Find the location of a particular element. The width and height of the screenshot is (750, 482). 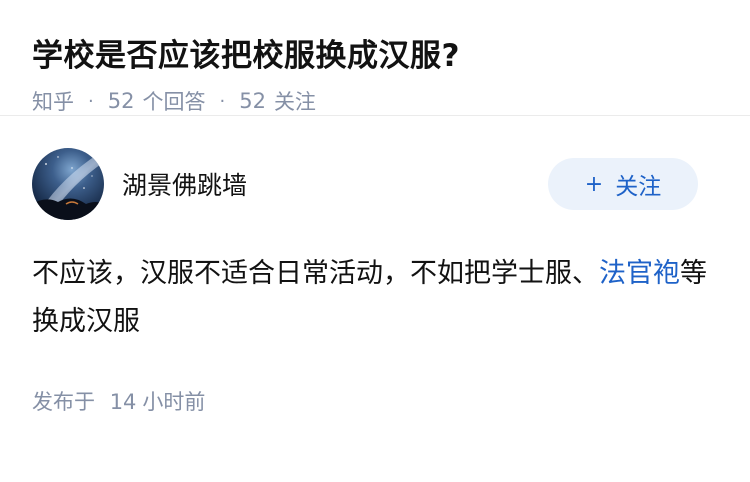

night-sky-avatar-icon is located at coordinates (68, 184).